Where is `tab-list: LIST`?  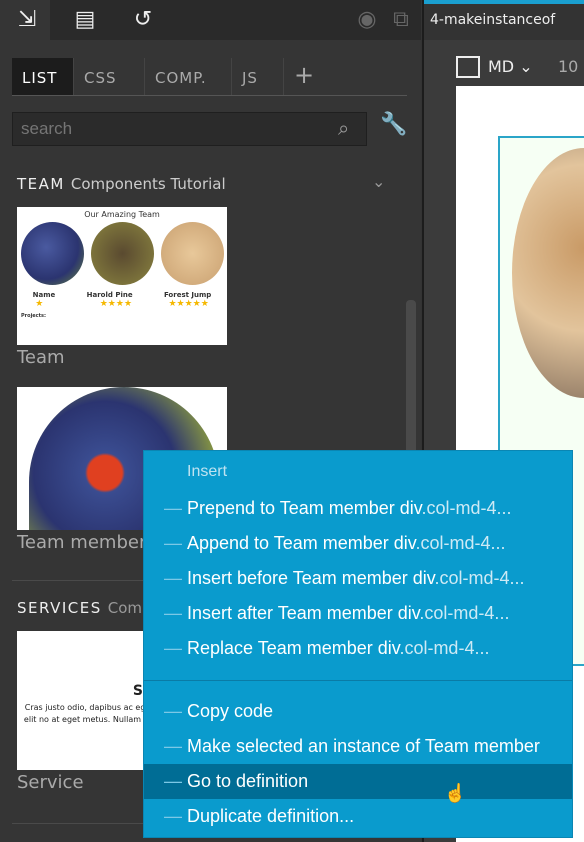 tab-list: LIST is located at coordinates (43, 76).